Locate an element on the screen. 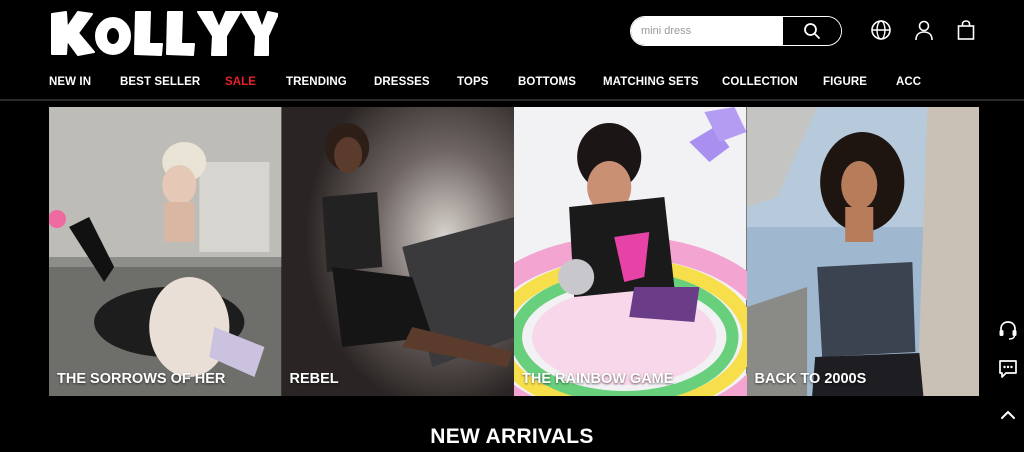 The width and height of the screenshot is (1024, 452). nav-item-sale: SALE is located at coordinates (240, 82).